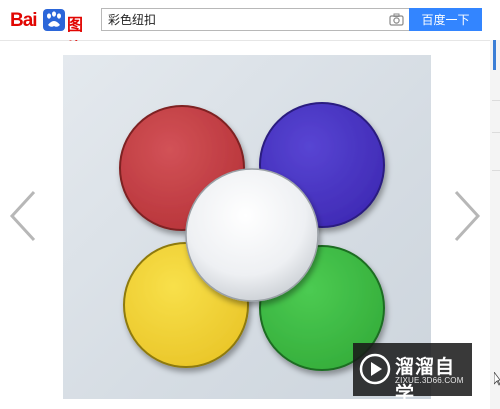 This screenshot has width=500, height=409. I want to click on search-button: 百度一下, so click(445, 19).